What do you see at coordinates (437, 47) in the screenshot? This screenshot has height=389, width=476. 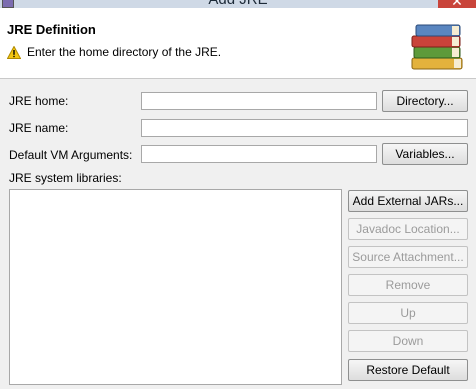 I see `books-icon` at bounding box center [437, 47].